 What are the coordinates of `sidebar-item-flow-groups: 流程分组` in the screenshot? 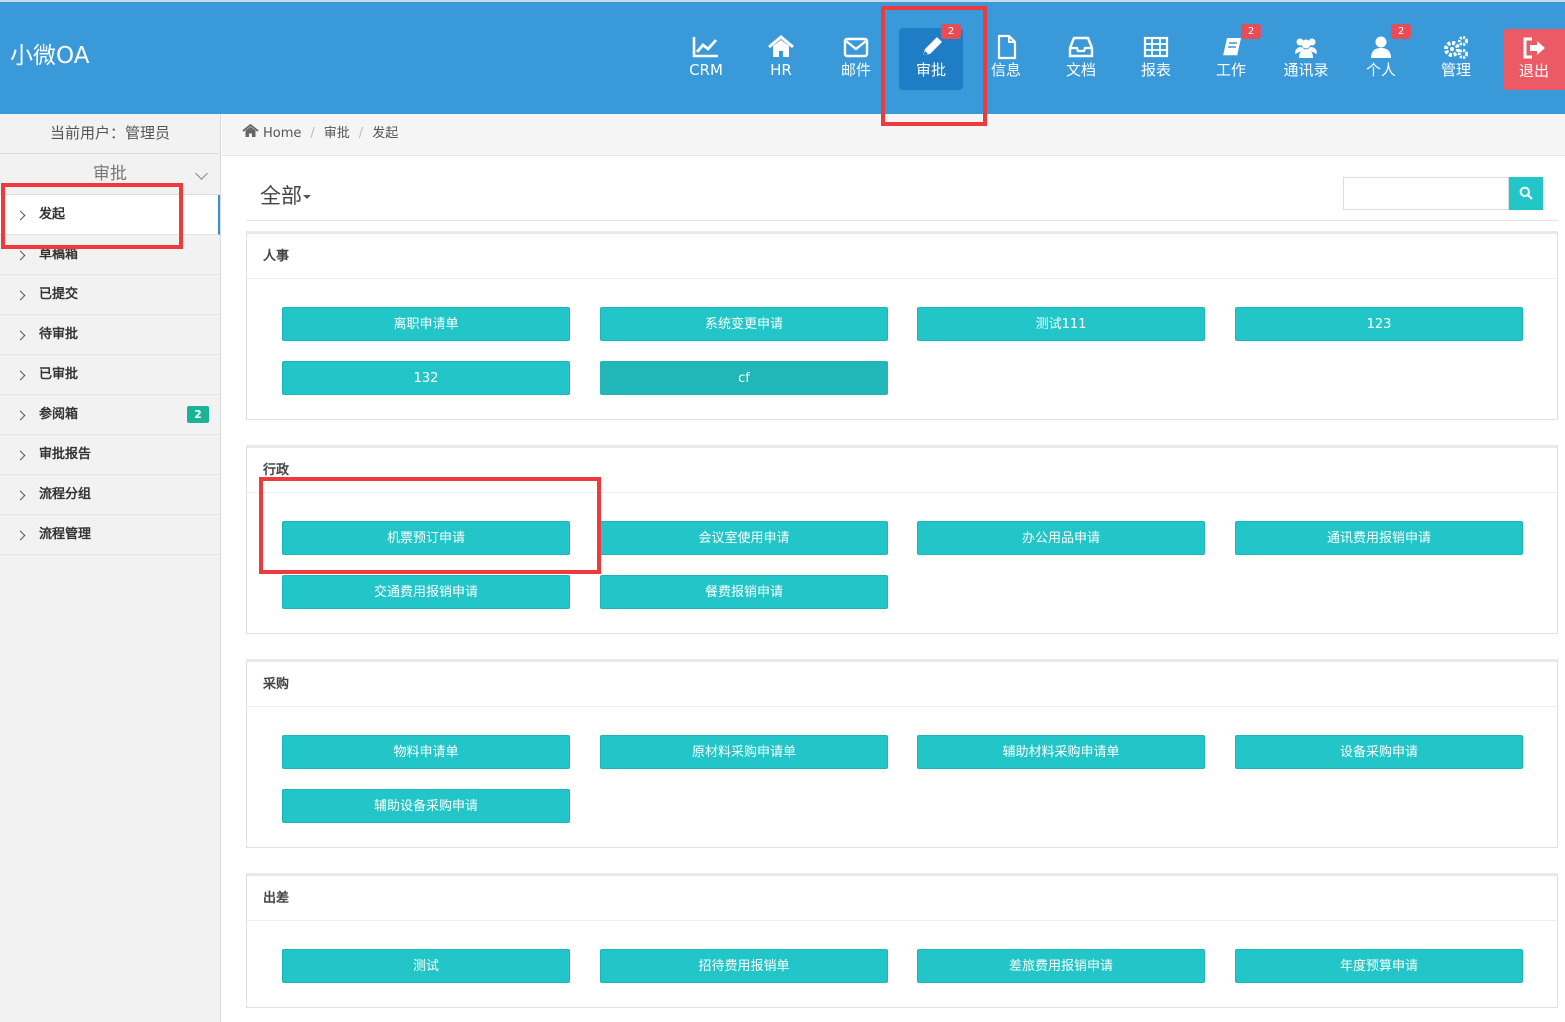 It's located at (110, 495).